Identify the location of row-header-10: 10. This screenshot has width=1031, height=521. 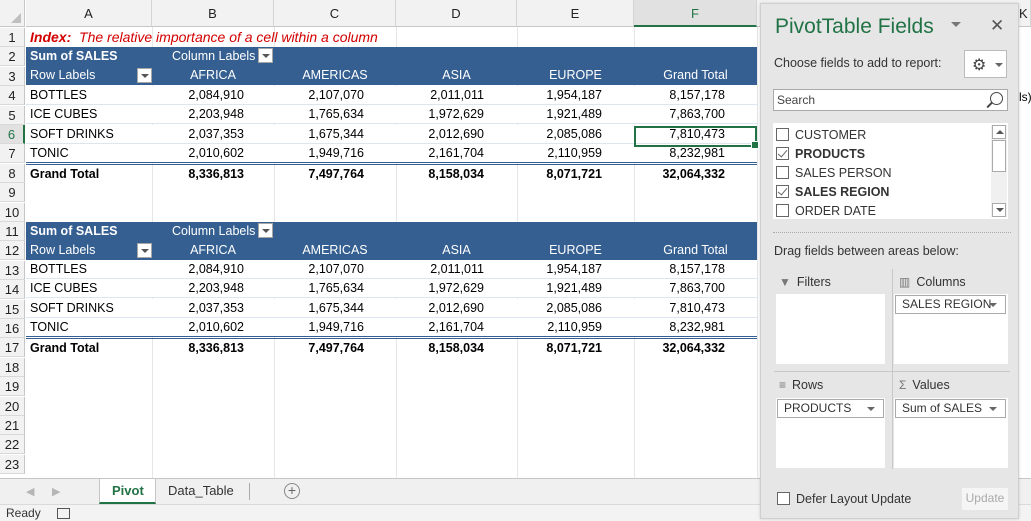
(12, 212).